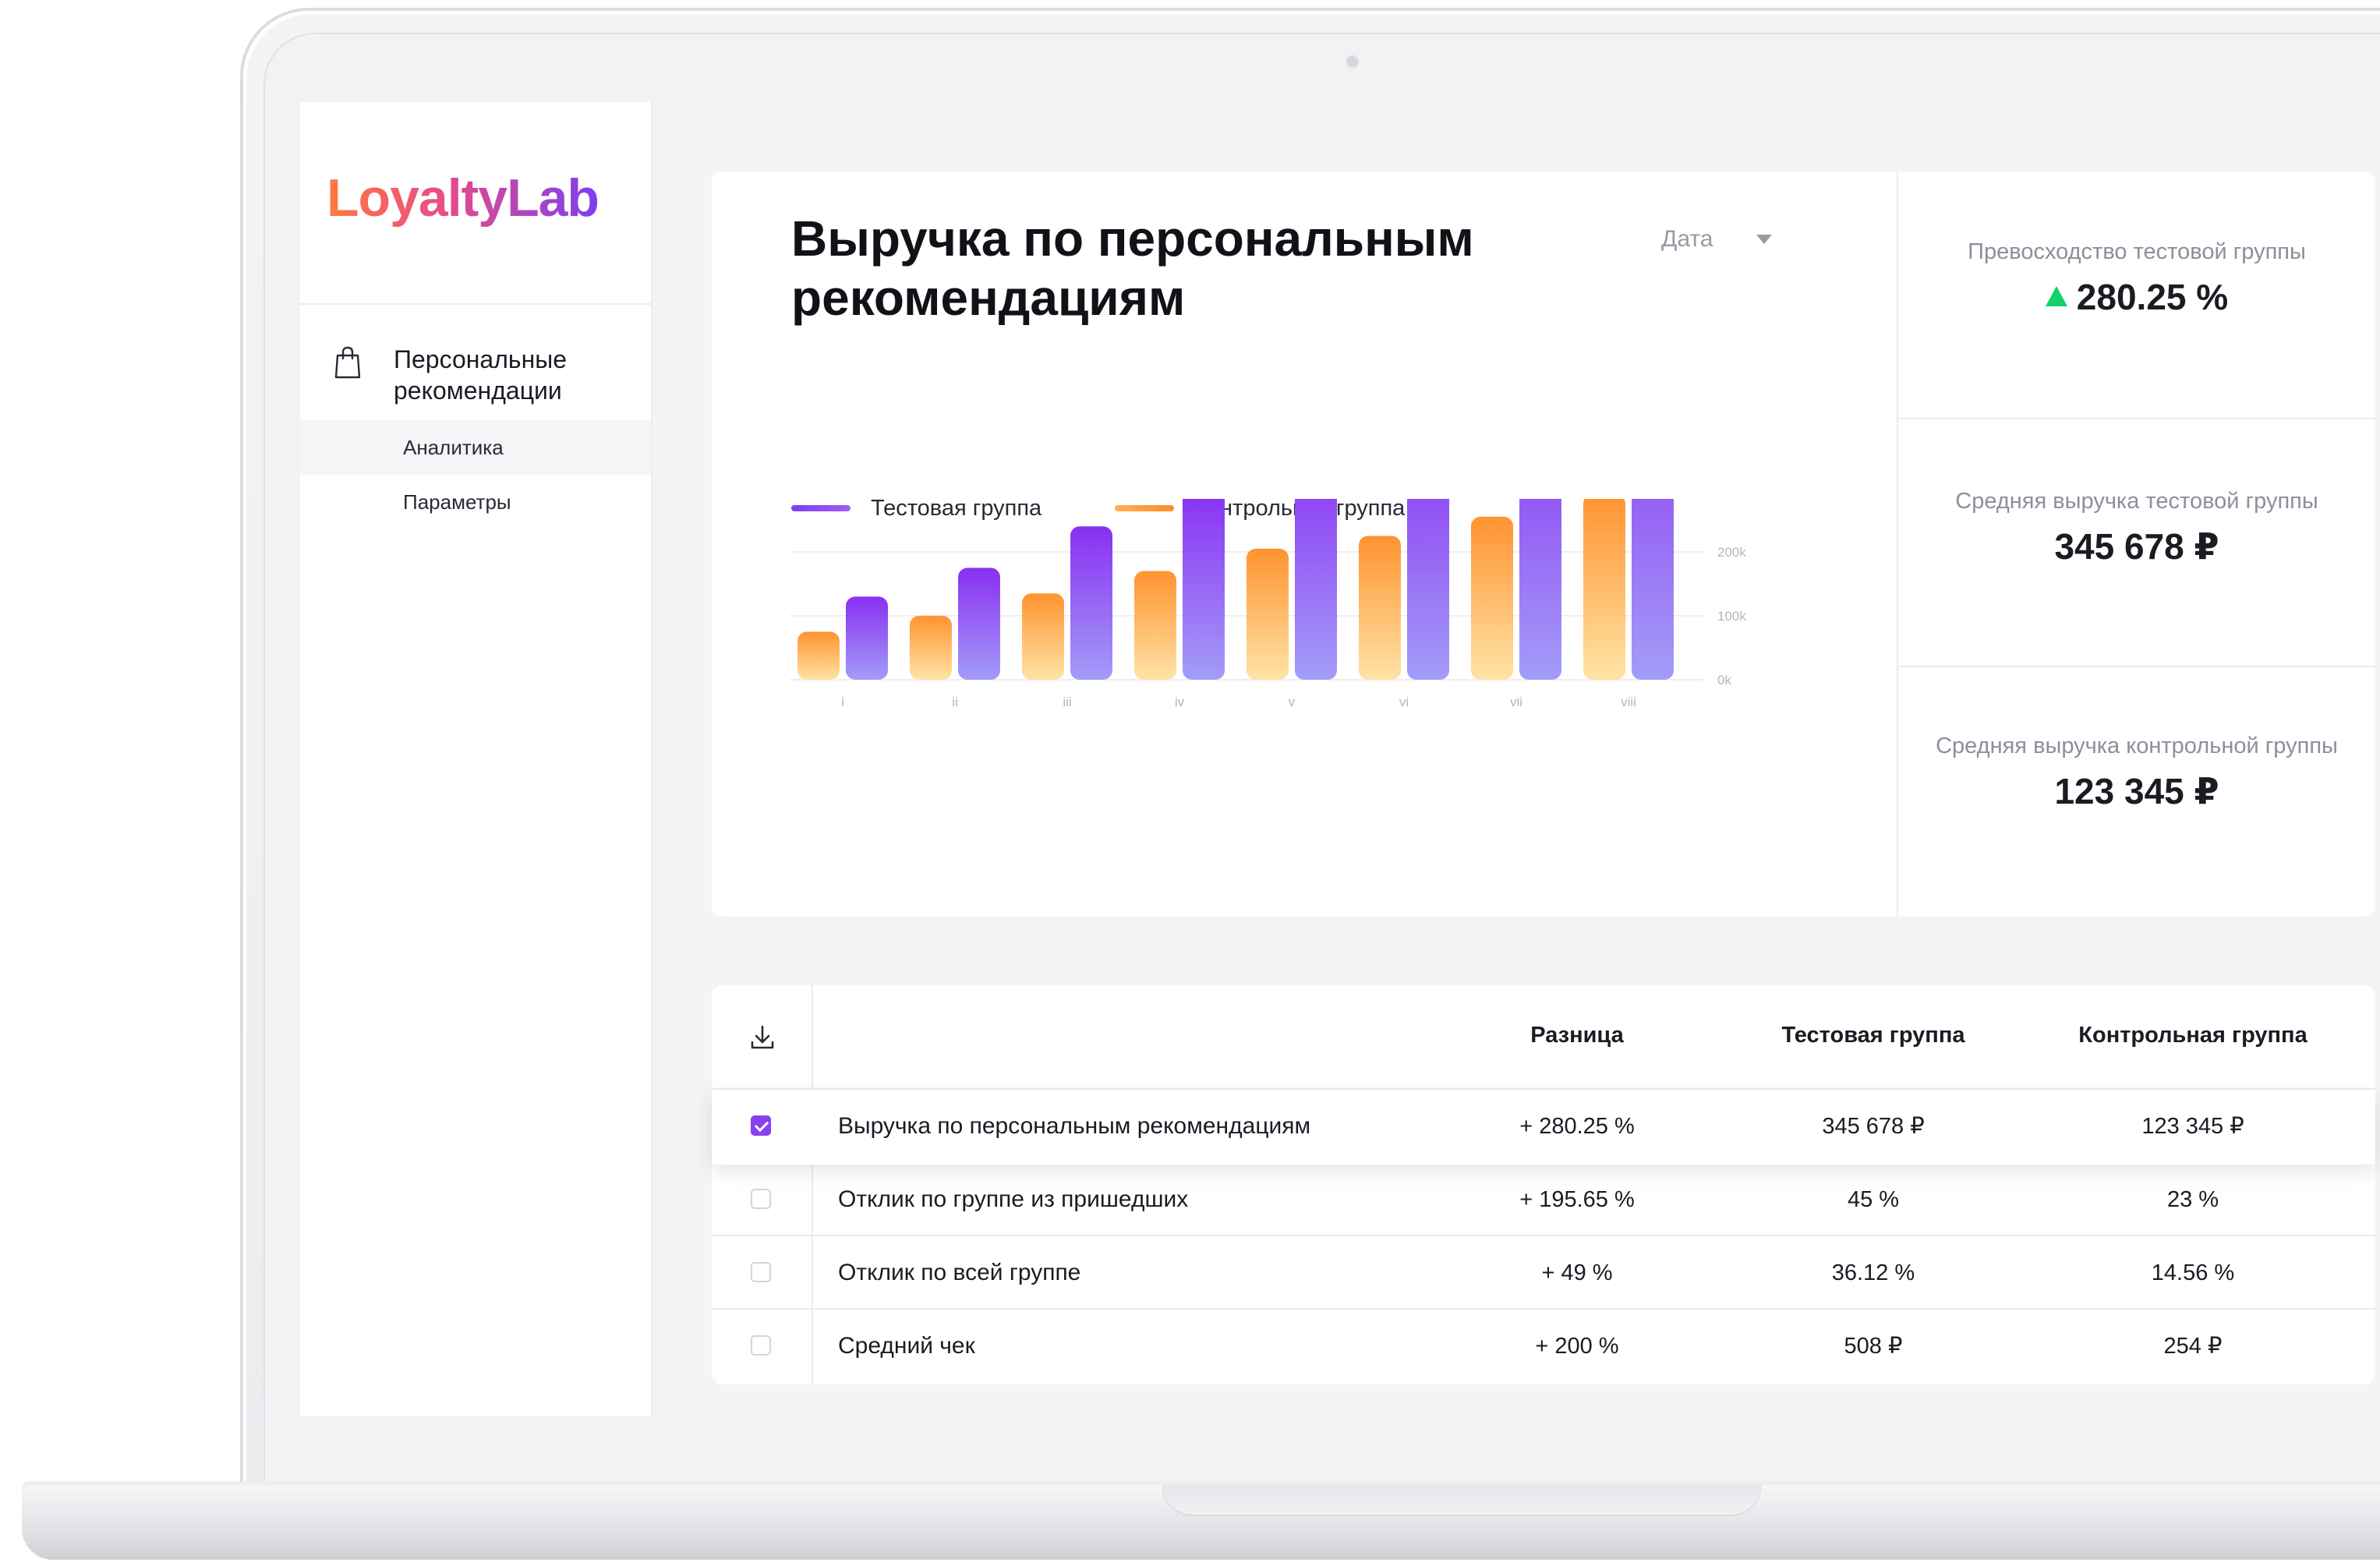 Image resolution: width=2380 pixels, height=1566 pixels. What do you see at coordinates (463, 198) in the screenshot?
I see `app-logo: LoyaltyLab` at bounding box center [463, 198].